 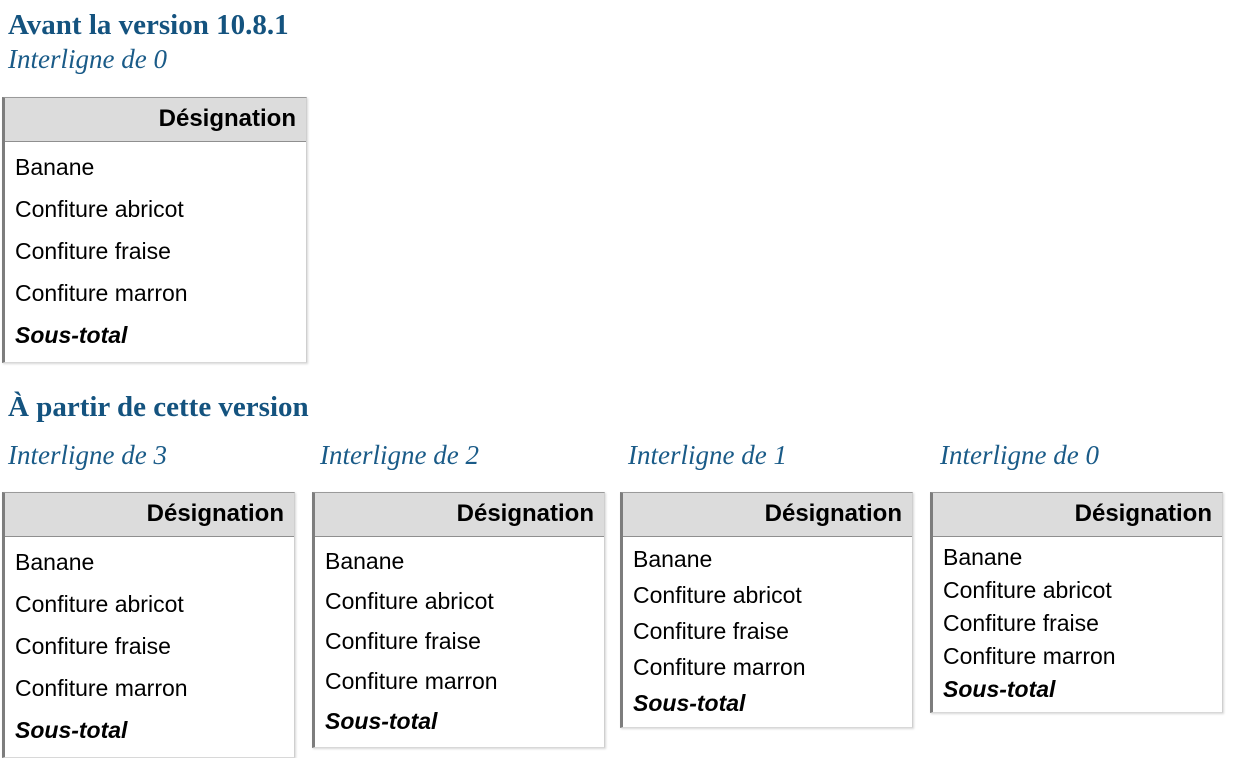 What do you see at coordinates (158, 407) in the screenshot?
I see `current-section-title: À partir de cette version` at bounding box center [158, 407].